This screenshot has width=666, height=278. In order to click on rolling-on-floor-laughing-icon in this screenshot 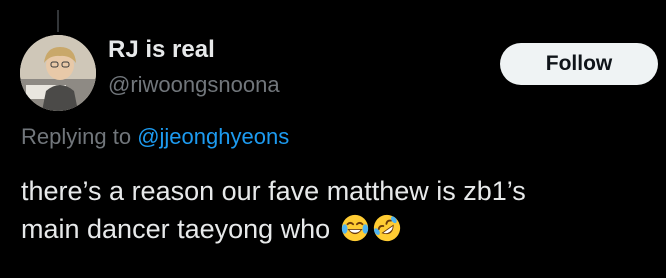, I will do `click(387, 228)`.